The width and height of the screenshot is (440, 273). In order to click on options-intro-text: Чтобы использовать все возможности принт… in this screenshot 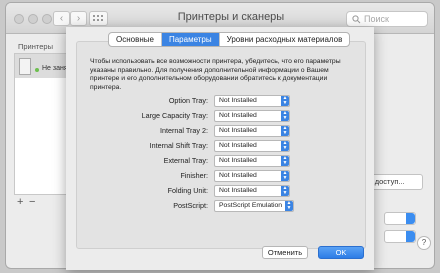, I will do `click(215, 74)`.